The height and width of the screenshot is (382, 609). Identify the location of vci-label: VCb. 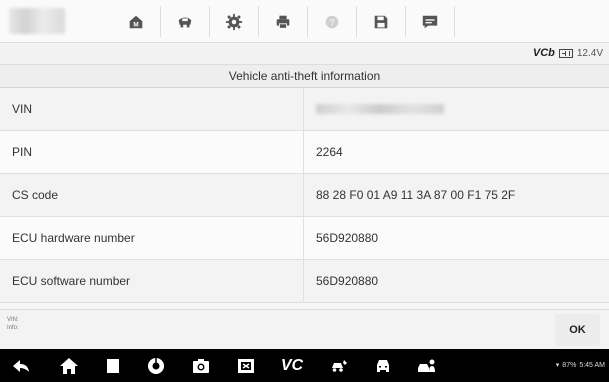
(543, 53).